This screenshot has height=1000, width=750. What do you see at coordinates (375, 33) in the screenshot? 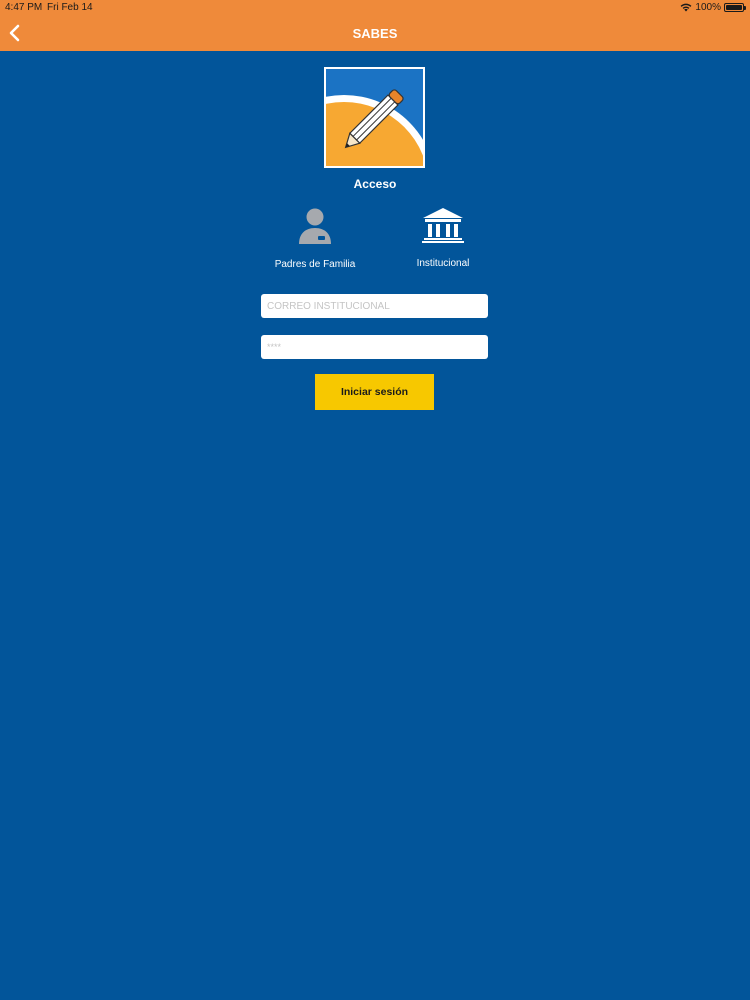
I see `page-title: SABES` at bounding box center [375, 33].